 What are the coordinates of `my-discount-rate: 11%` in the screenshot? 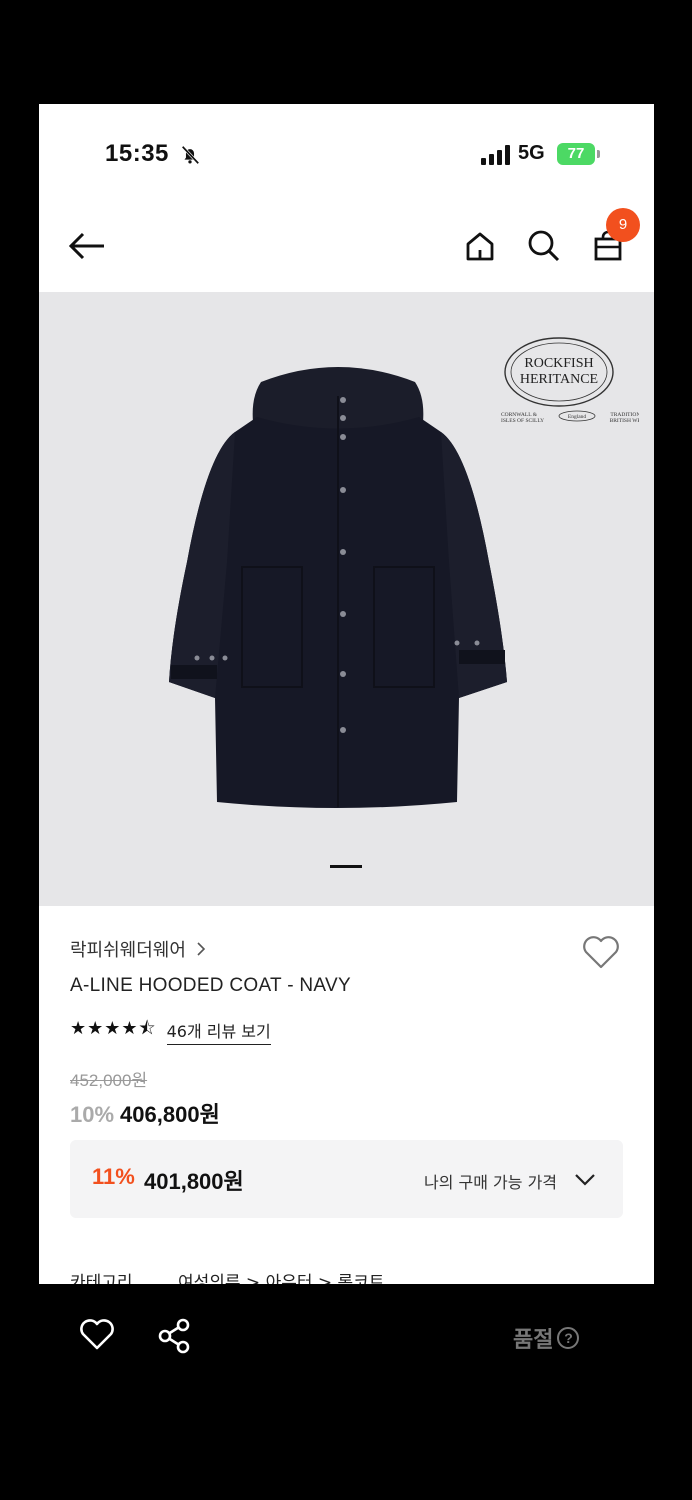 It's located at (113, 1176).